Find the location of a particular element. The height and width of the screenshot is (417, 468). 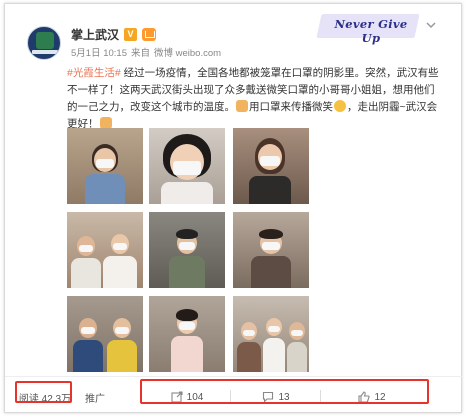

avatar is located at coordinates (44, 43).